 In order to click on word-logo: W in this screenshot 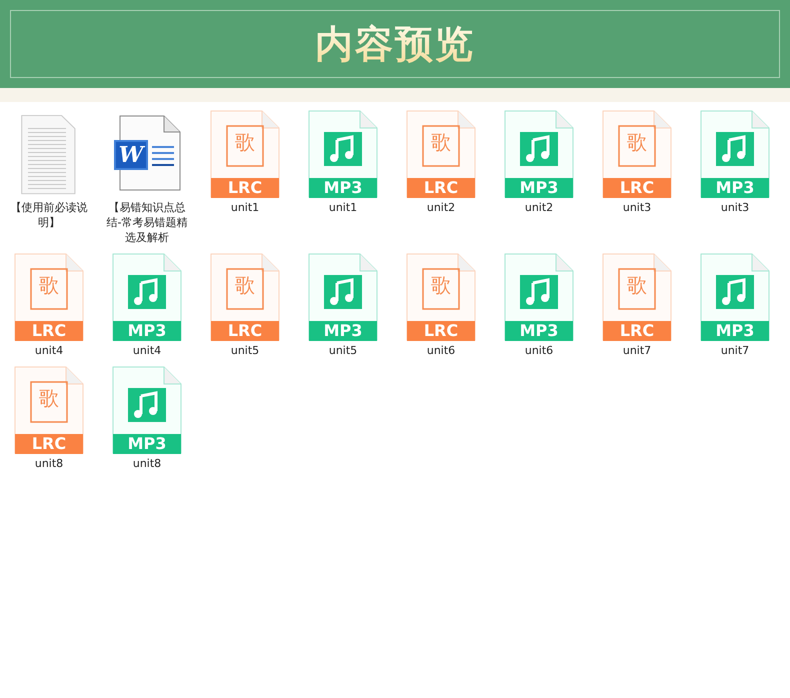, I will do `click(131, 155)`.